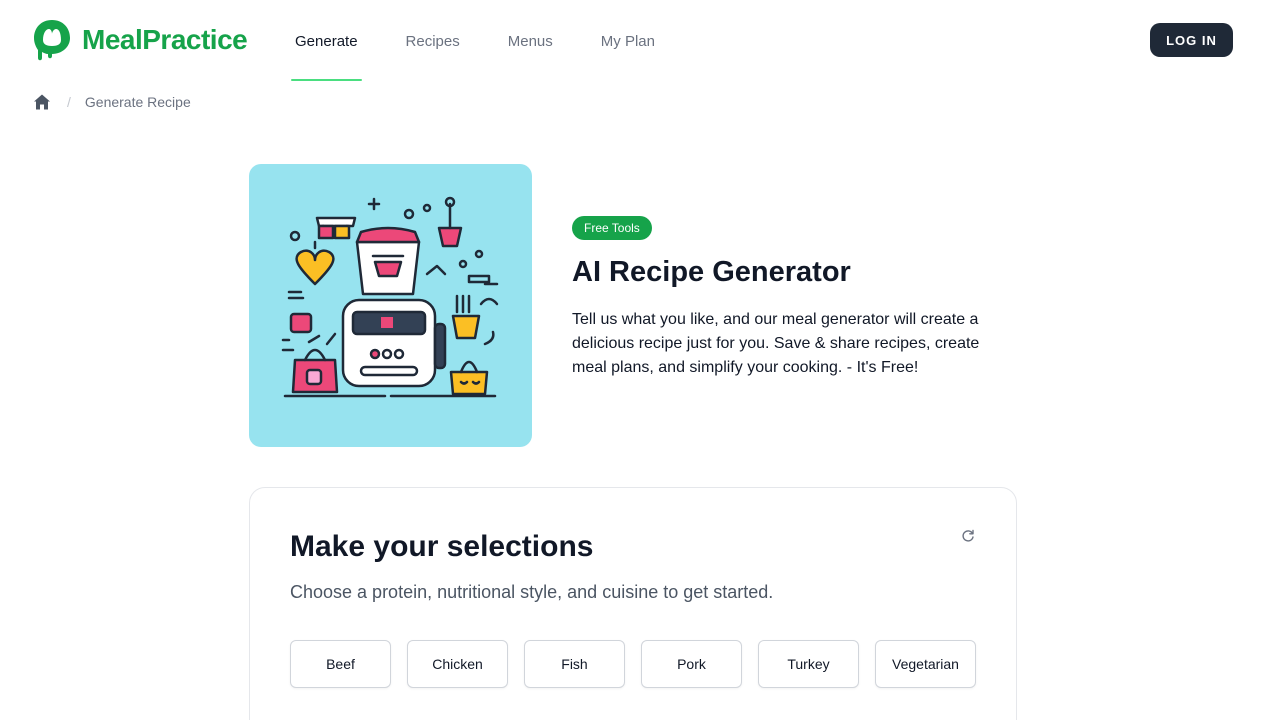 This screenshot has height=720, width=1280. Describe the element at coordinates (340, 664) in the screenshot. I see `protein-beef-button: Beef` at that location.